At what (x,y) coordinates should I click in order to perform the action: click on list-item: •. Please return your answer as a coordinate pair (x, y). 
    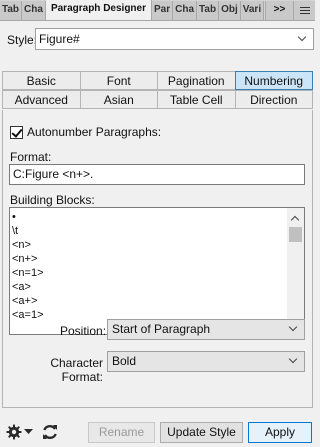
    Looking at the image, I should click on (148, 217).